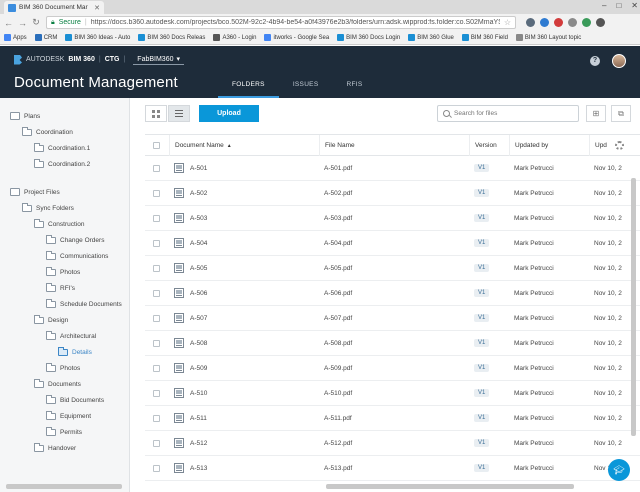 The width and height of the screenshot is (640, 492). Describe the element at coordinates (619, 470) in the screenshot. I see `learning-help-button: 🎓︎` at that location.